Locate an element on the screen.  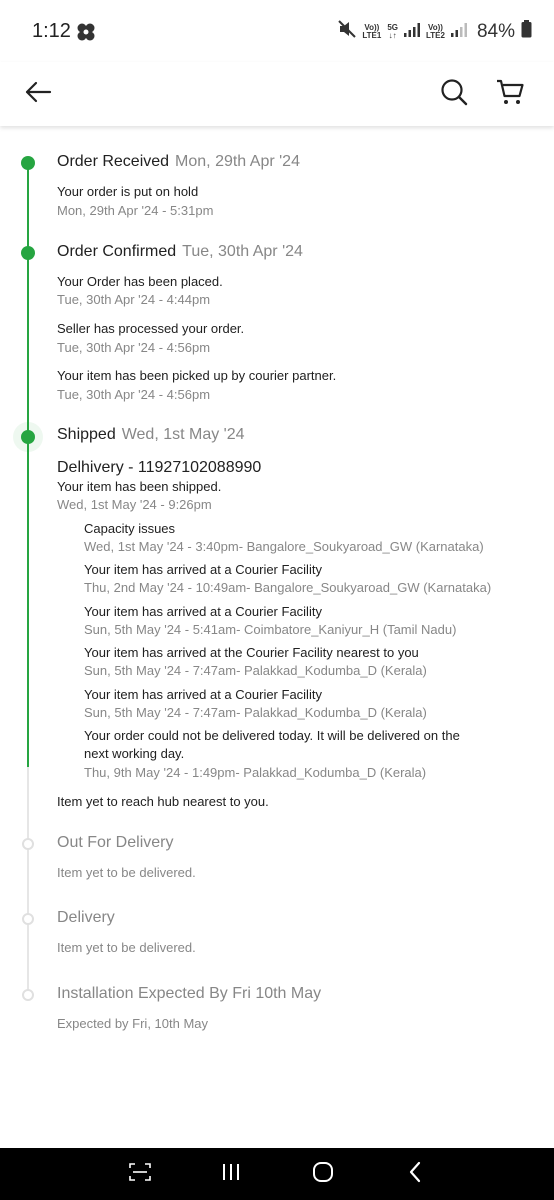
arrow-left-icon is located at coordinates (38, 94).